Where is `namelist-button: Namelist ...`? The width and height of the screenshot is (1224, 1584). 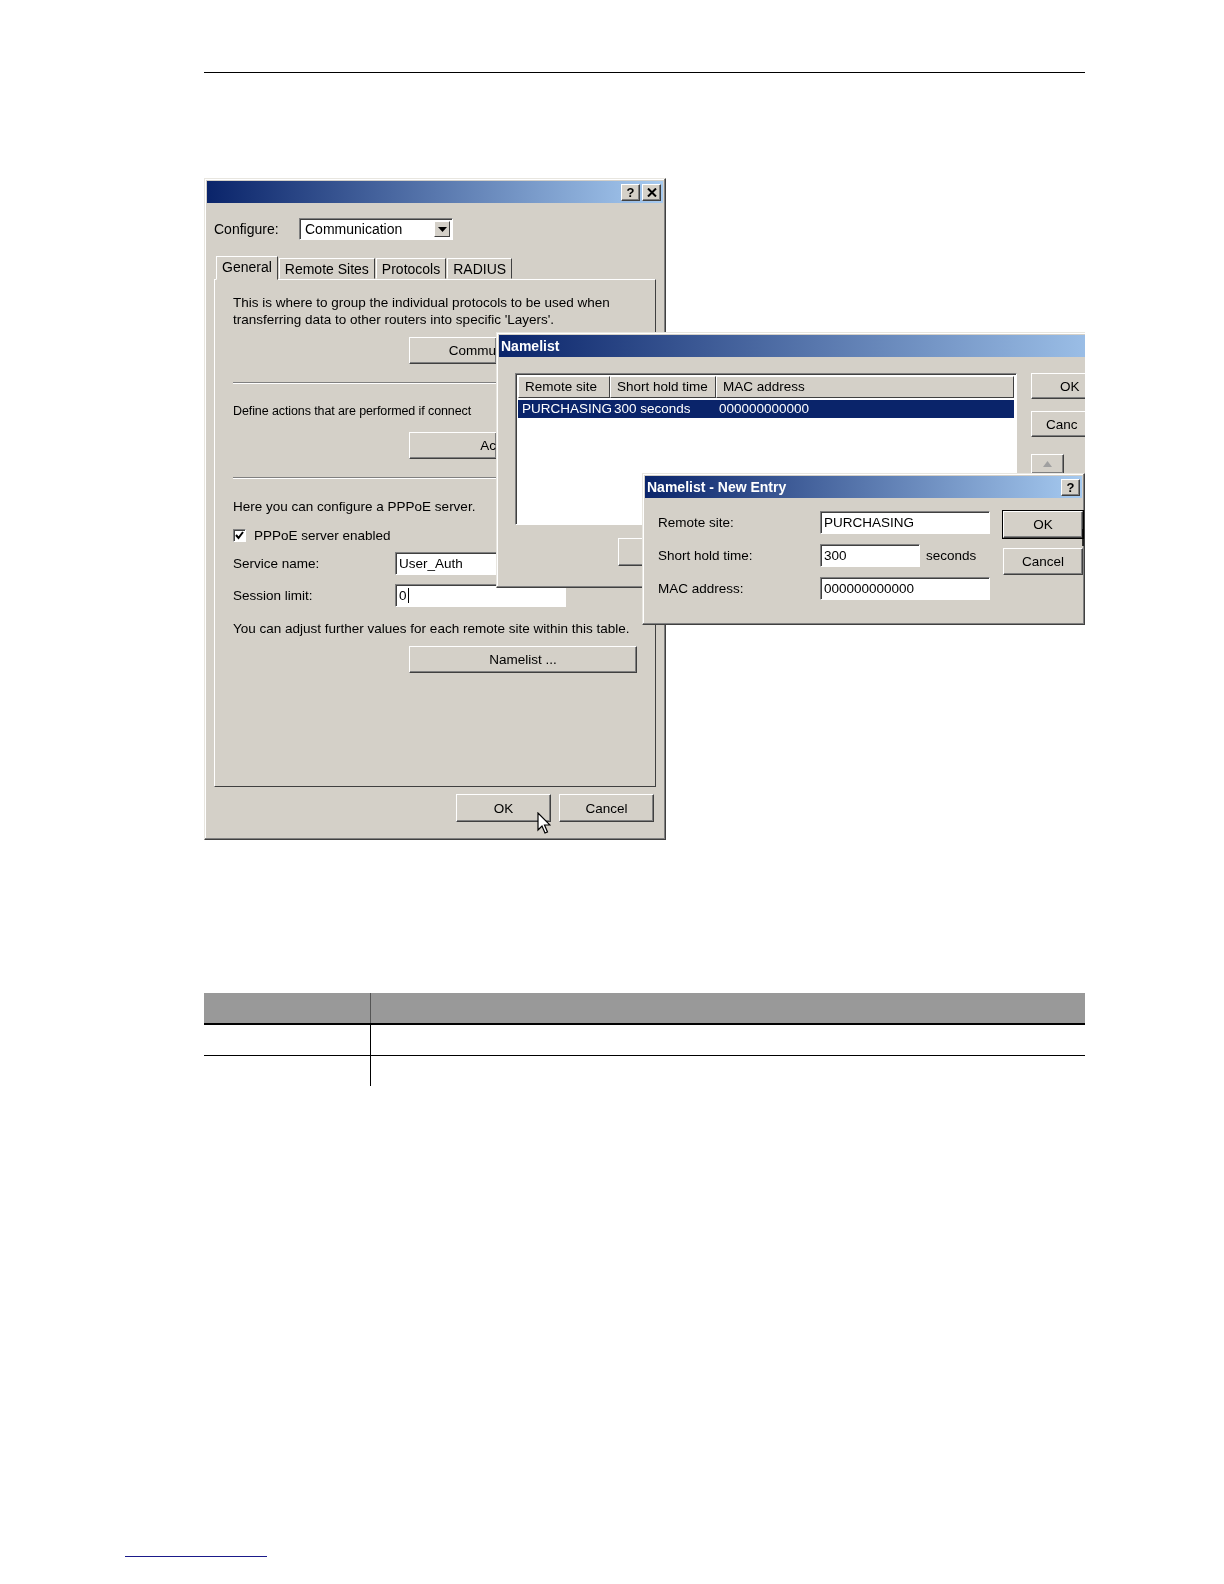
namelist-button: Namelist ... is located at coordinates (523, 659).